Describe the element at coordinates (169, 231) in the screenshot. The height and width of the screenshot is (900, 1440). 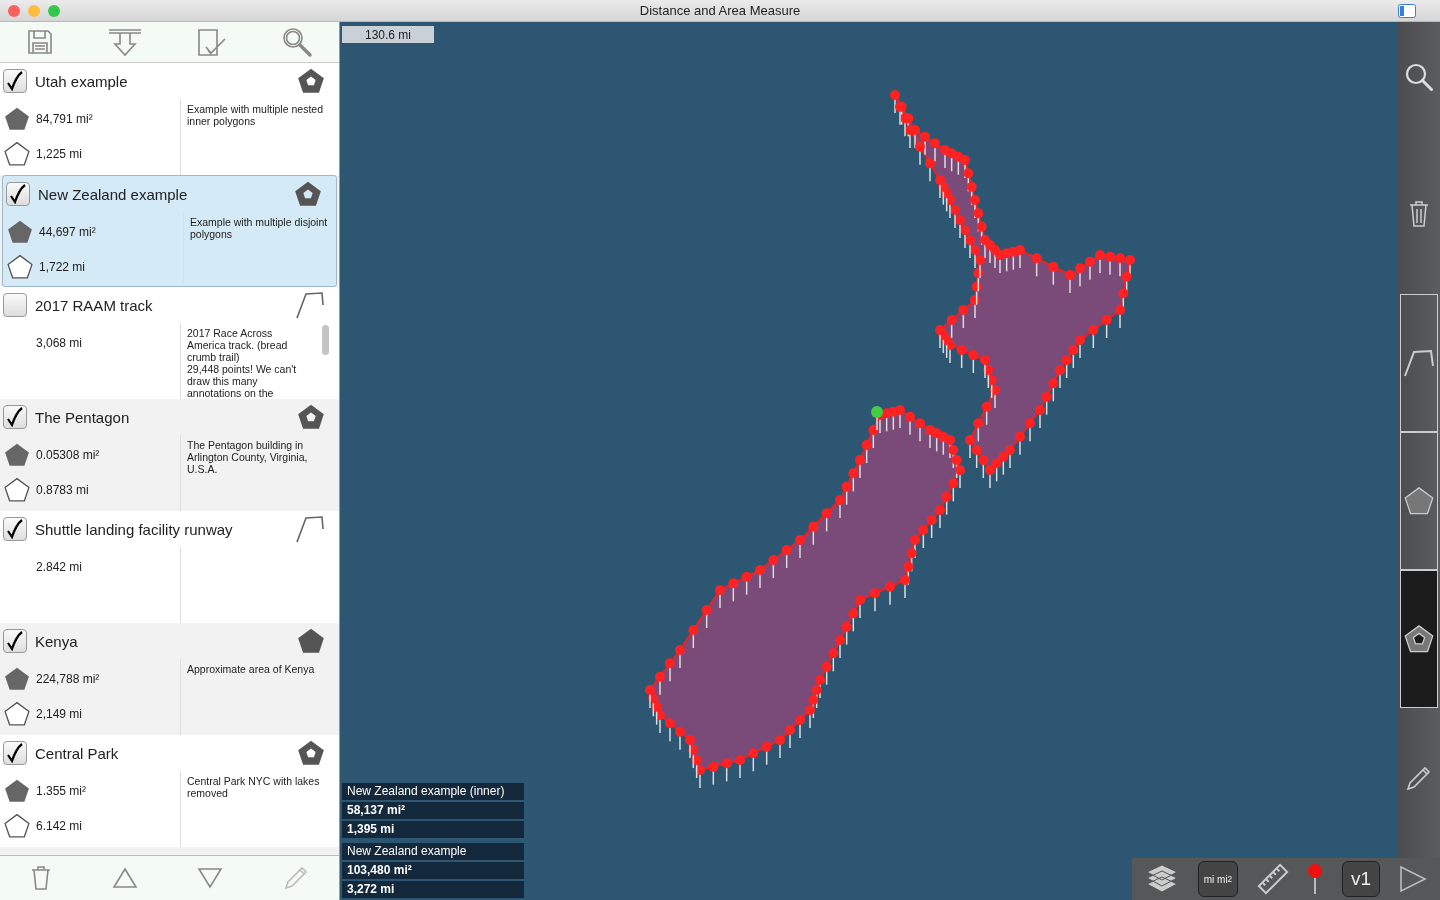
I see `measurement-list-item: New Zealand example 44,697 mi² 1,722 mi Example with multiple disjoint polygons` at that location.